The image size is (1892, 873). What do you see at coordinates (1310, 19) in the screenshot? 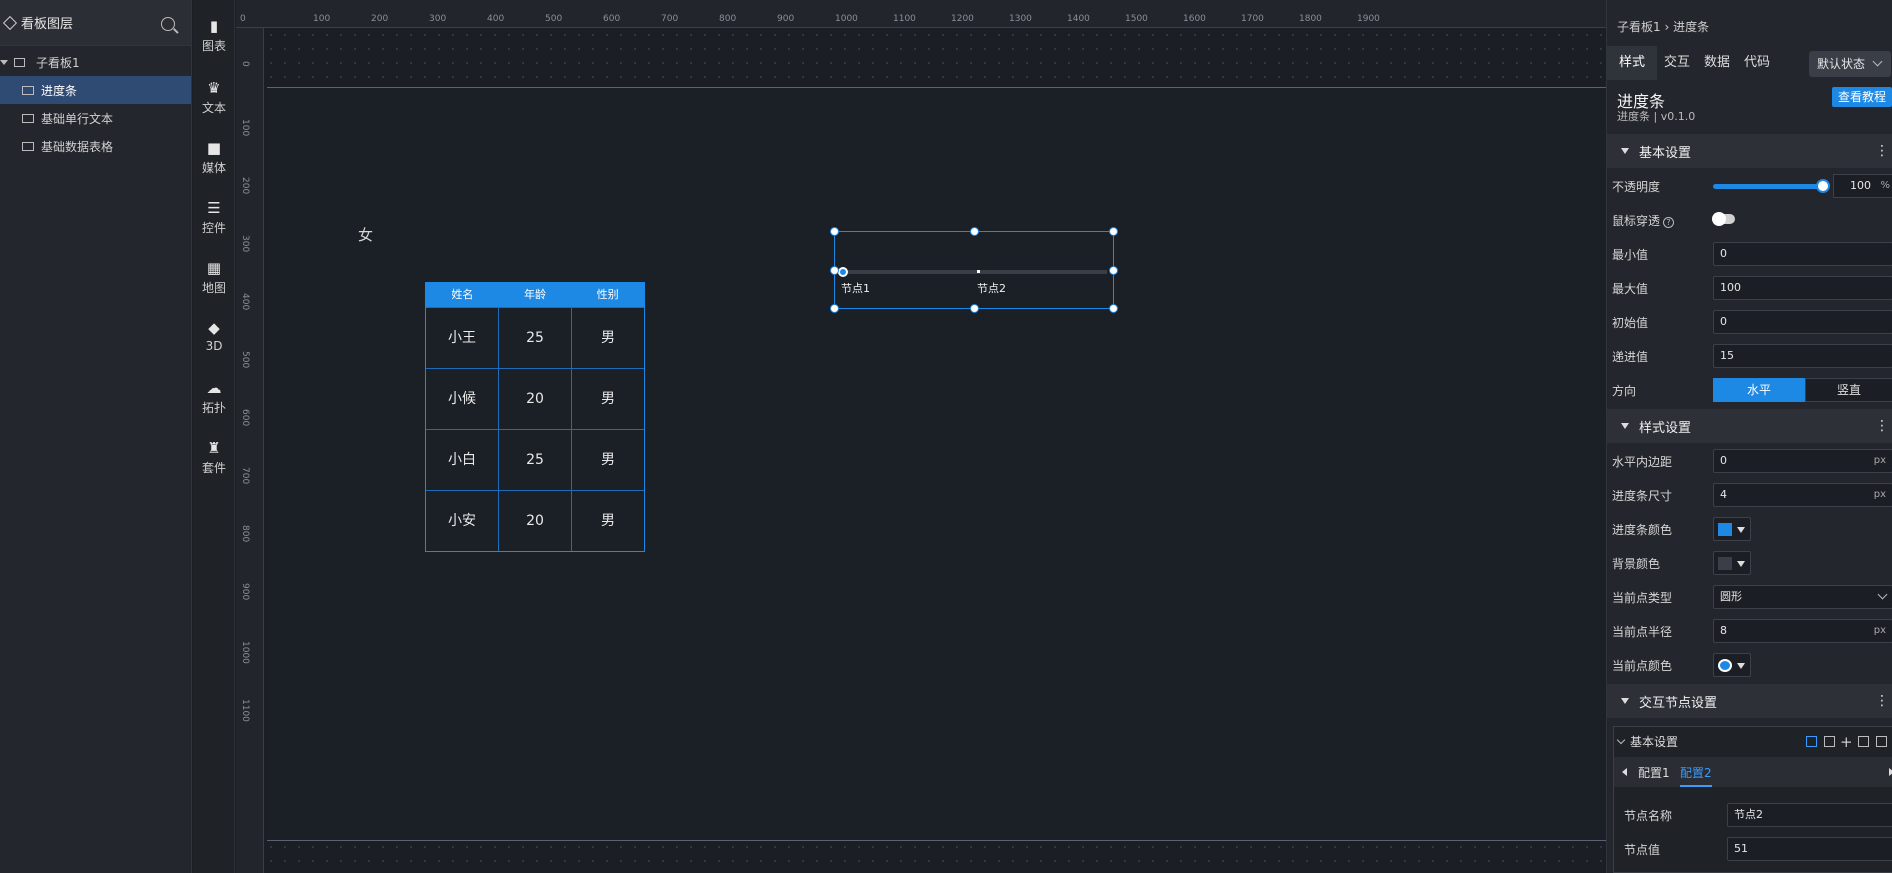
I see `ruler-tick-label: 1800` at bounding box center [1310, 19].